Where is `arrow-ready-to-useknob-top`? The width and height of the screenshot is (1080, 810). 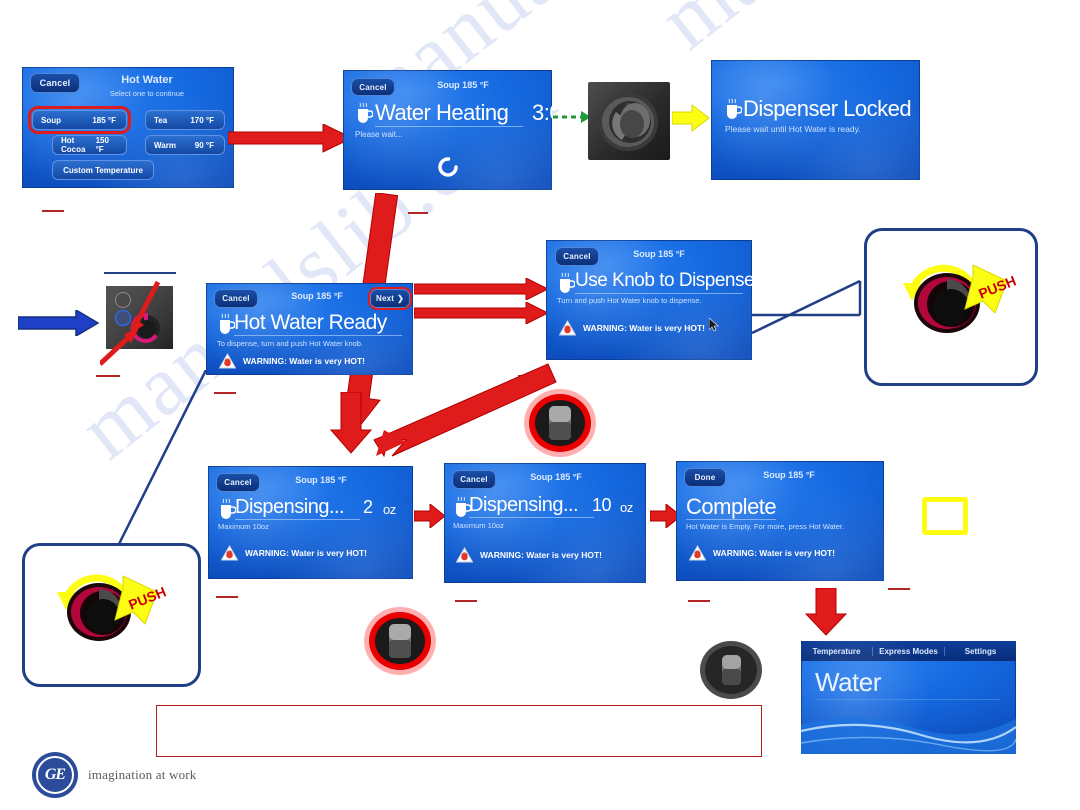
arrow-ready-to-useknob-top is located at coordinates (481, 289).